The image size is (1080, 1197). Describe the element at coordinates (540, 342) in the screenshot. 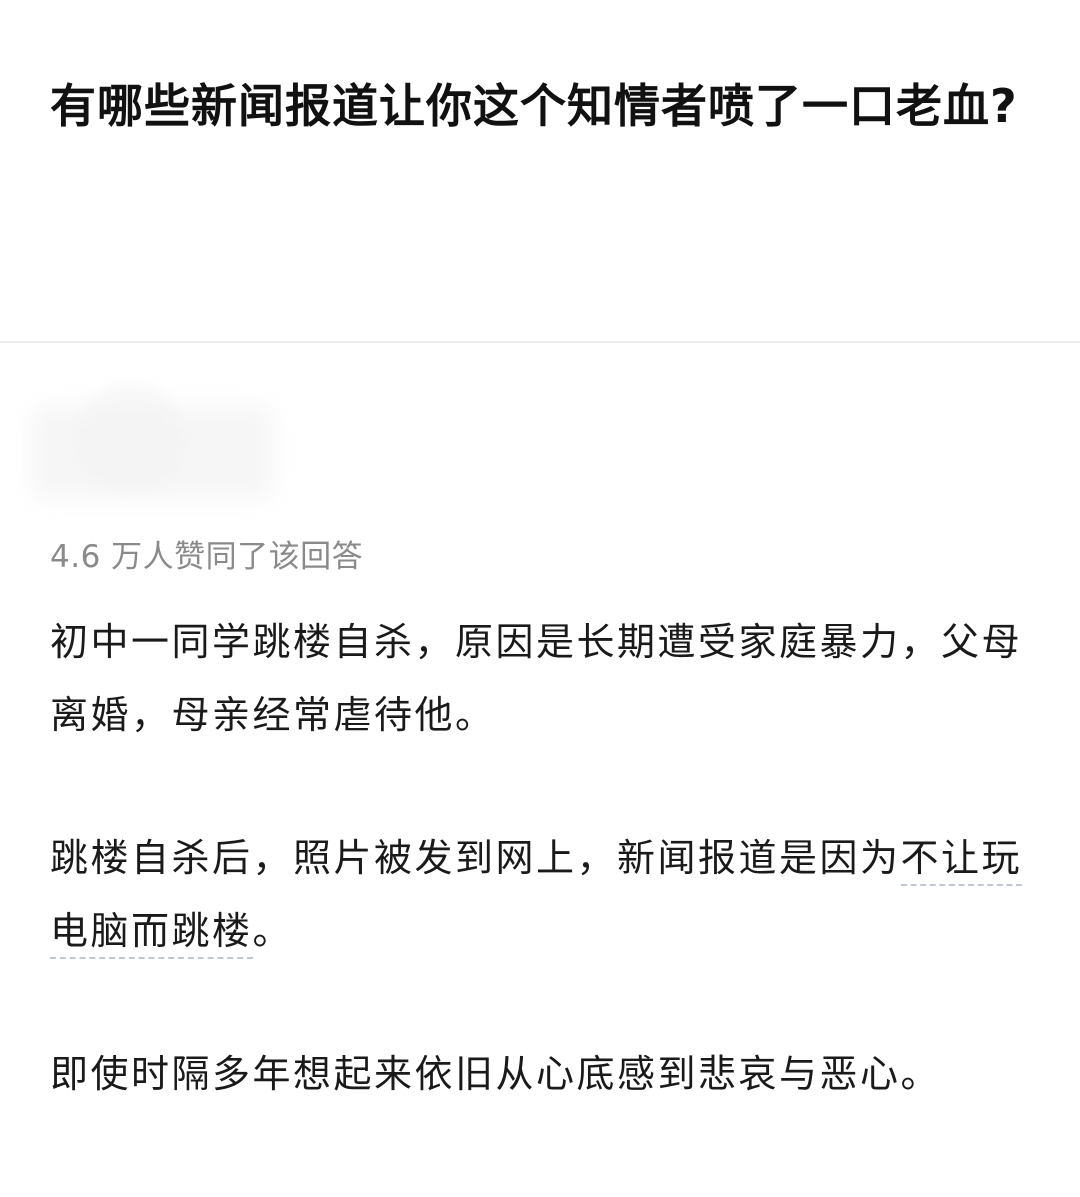

I see `section-divider` at that location.